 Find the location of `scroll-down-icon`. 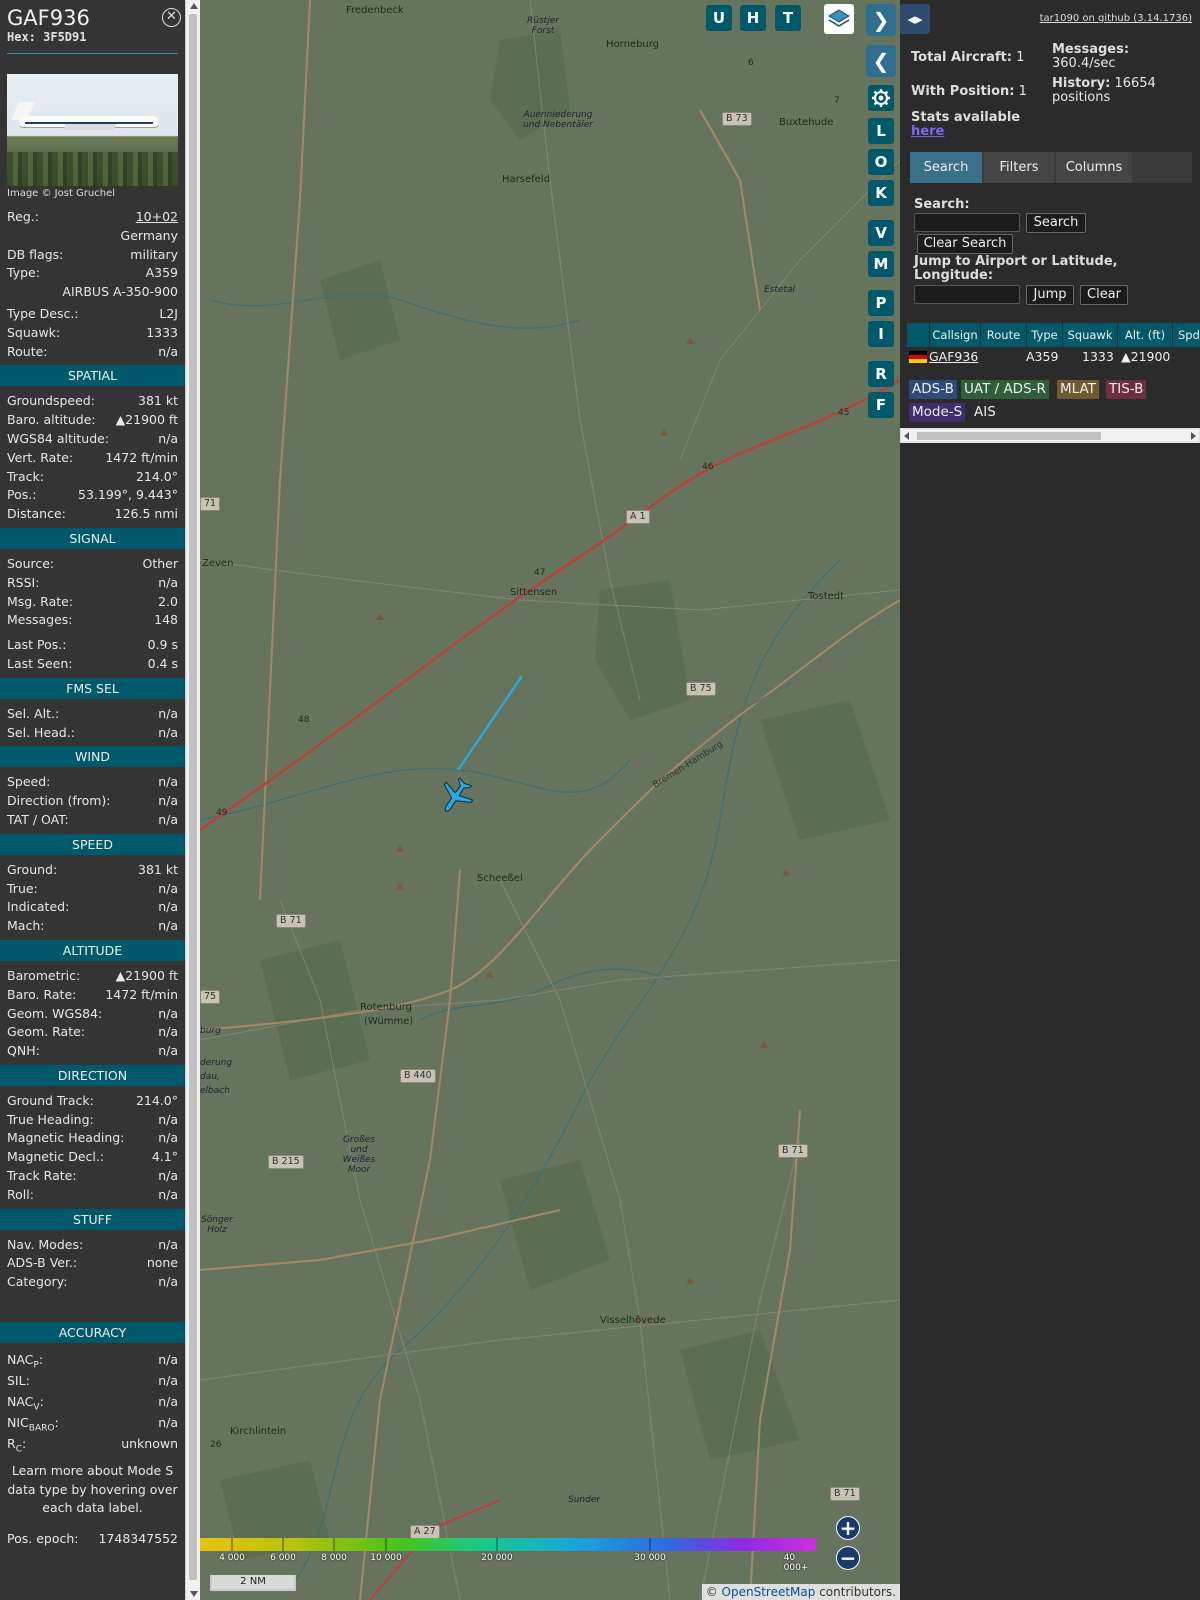

scroll-down-icon is located at coordinates (194, 1594).